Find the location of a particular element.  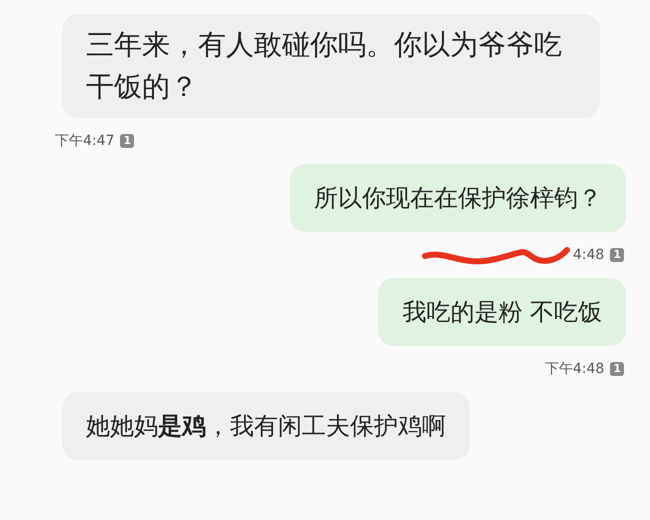

message-bubble: 我吃的是粉 不吃饭 is located at coordinates (502, 312).